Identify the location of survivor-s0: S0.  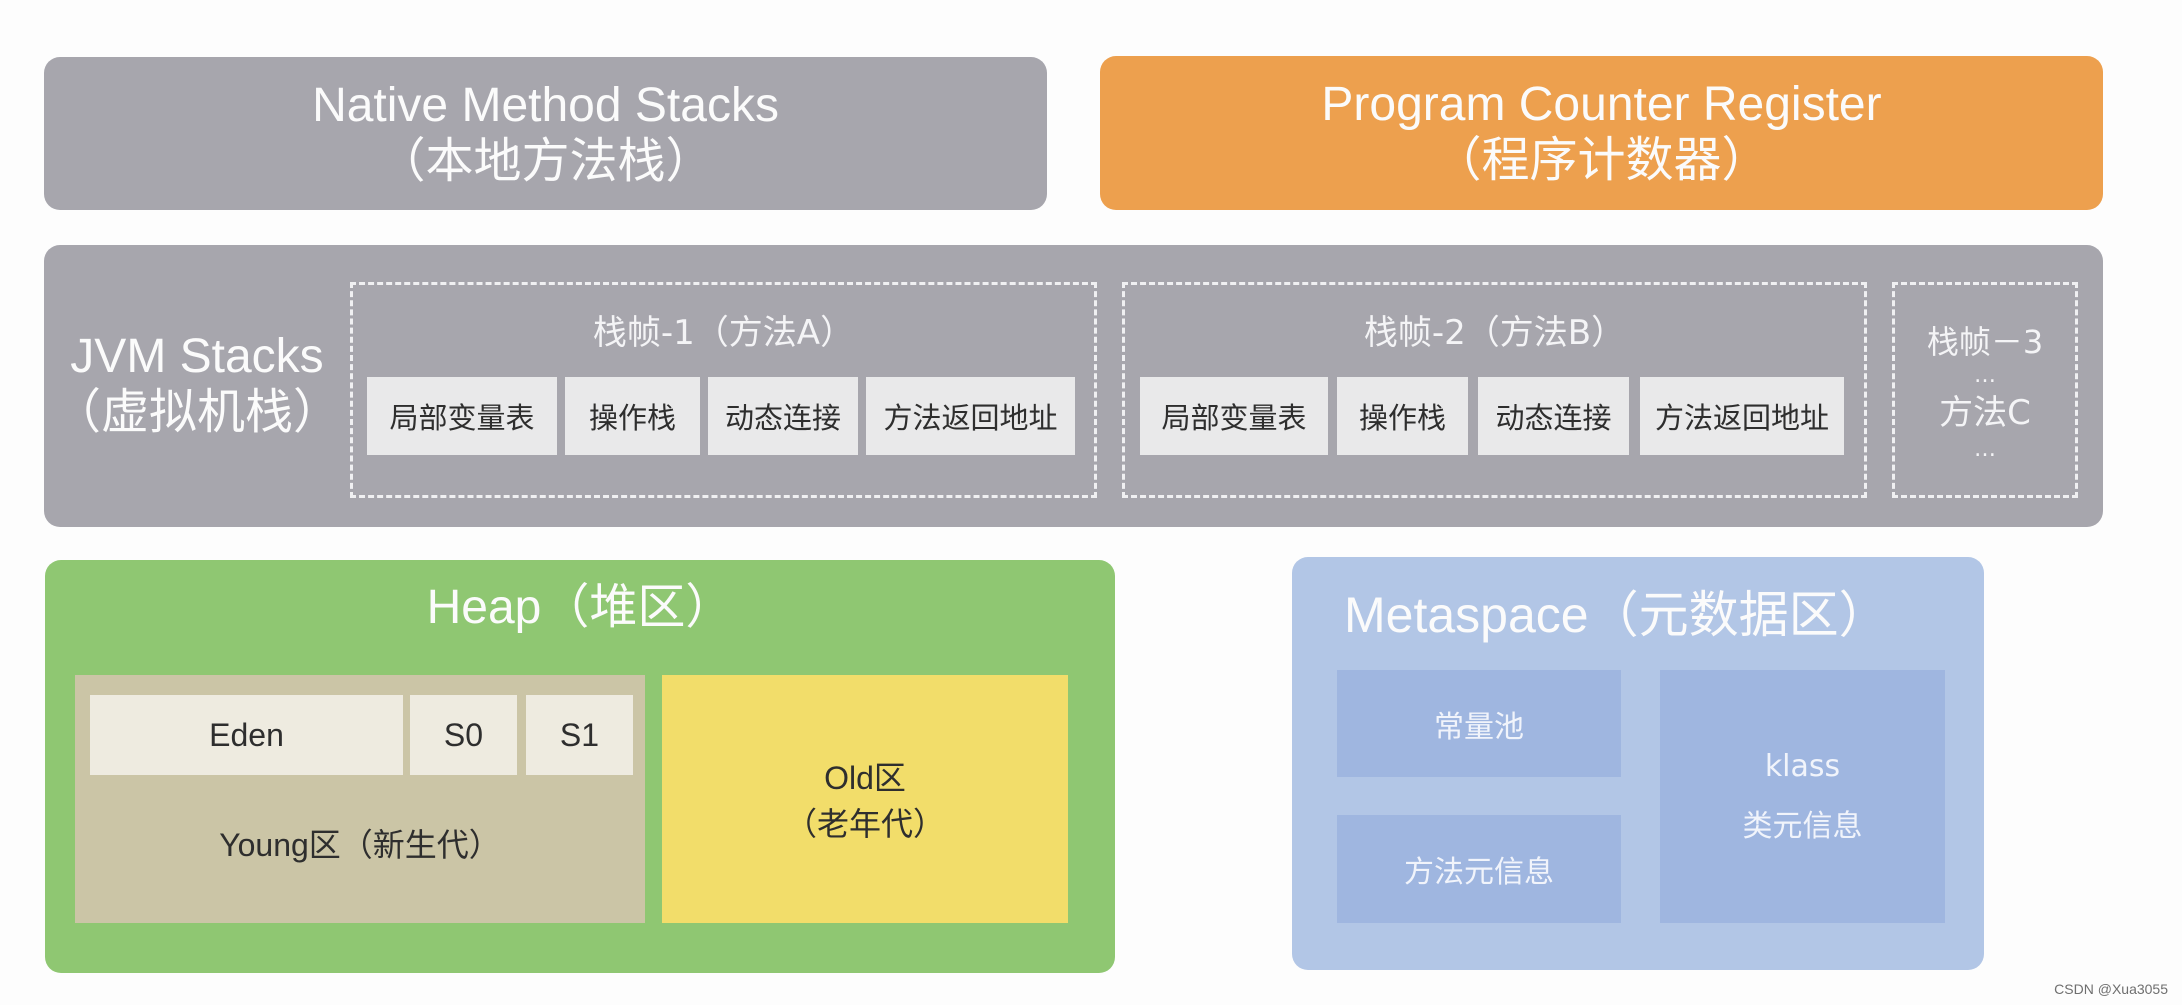
(463, 735).